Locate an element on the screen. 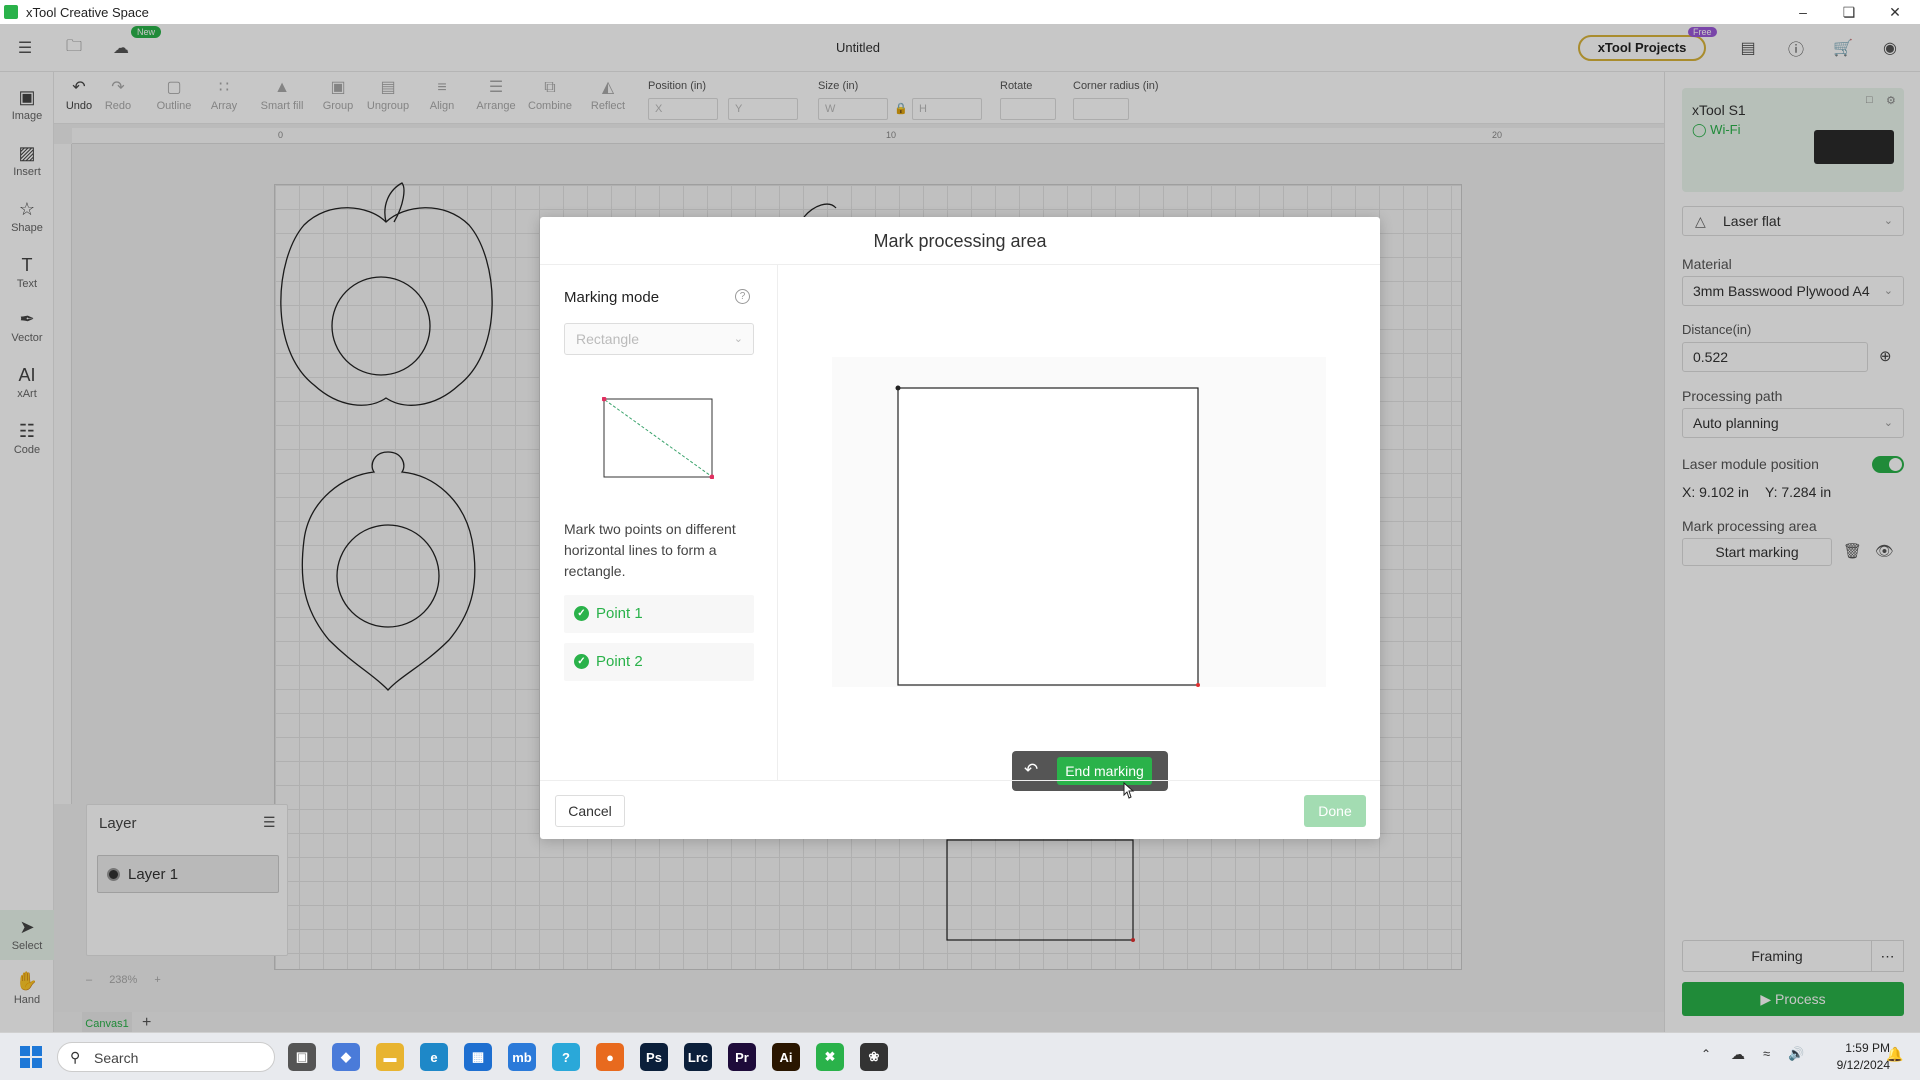  dialog-preview-panel: ↶ End marking is located at coordinates (1079, 522).